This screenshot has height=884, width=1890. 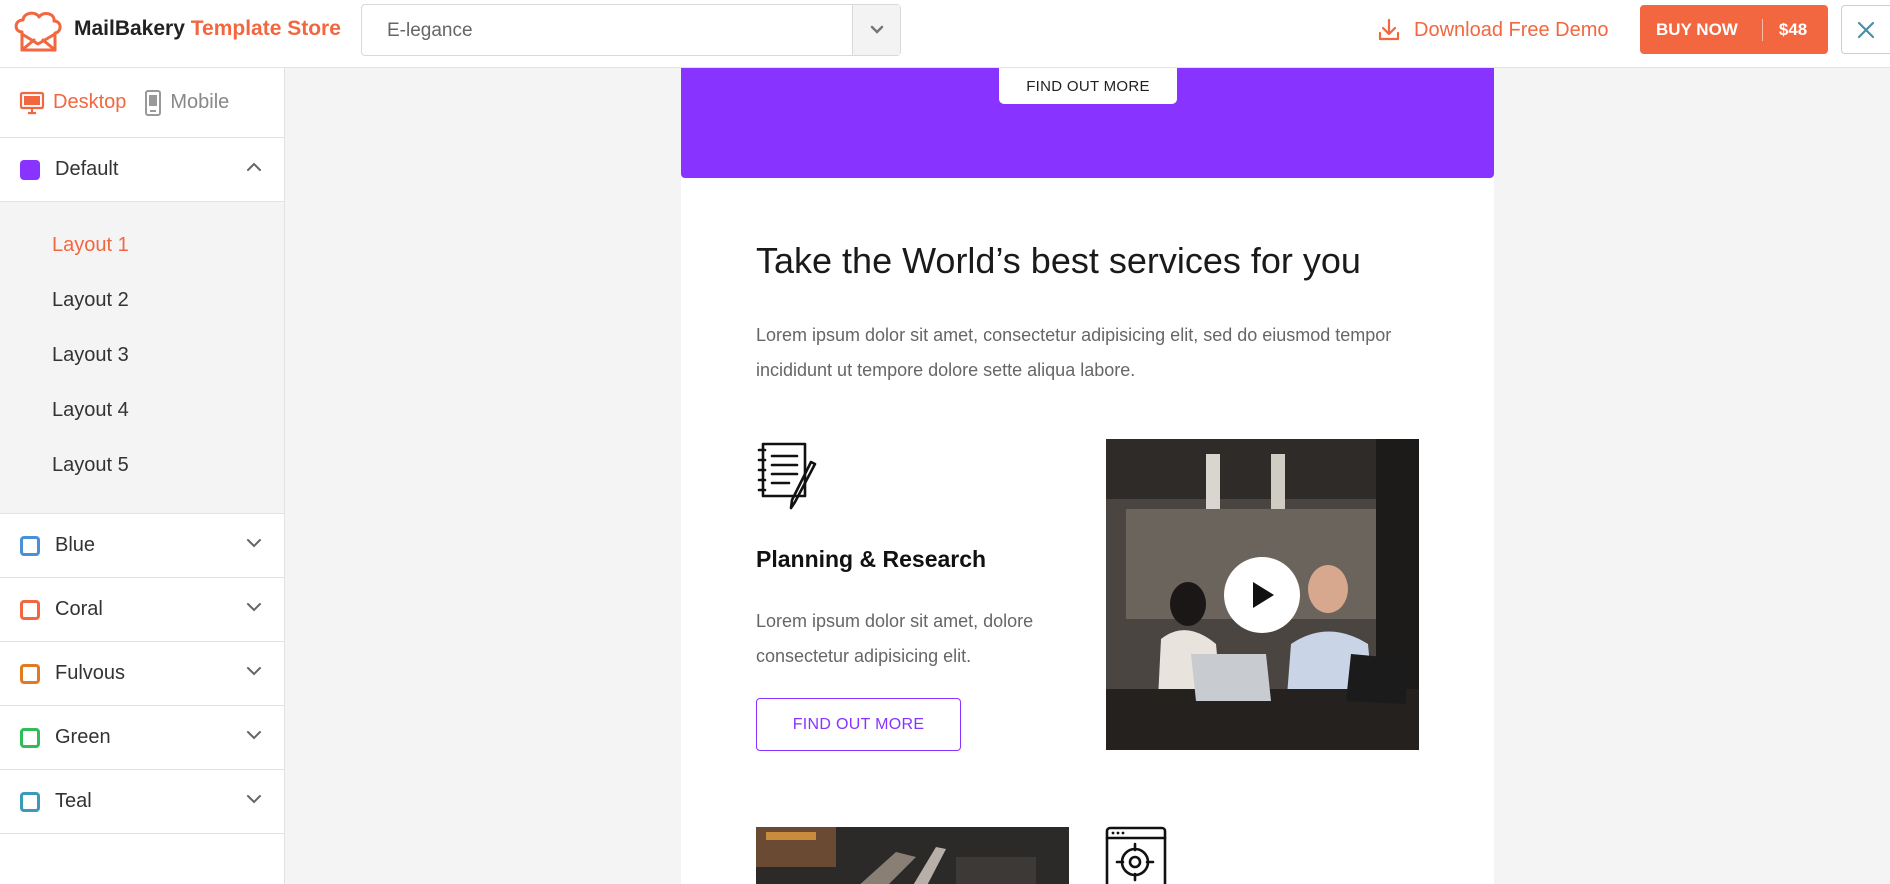 I want to click on device-desktop: Desktop, so click(x=72, y=103).